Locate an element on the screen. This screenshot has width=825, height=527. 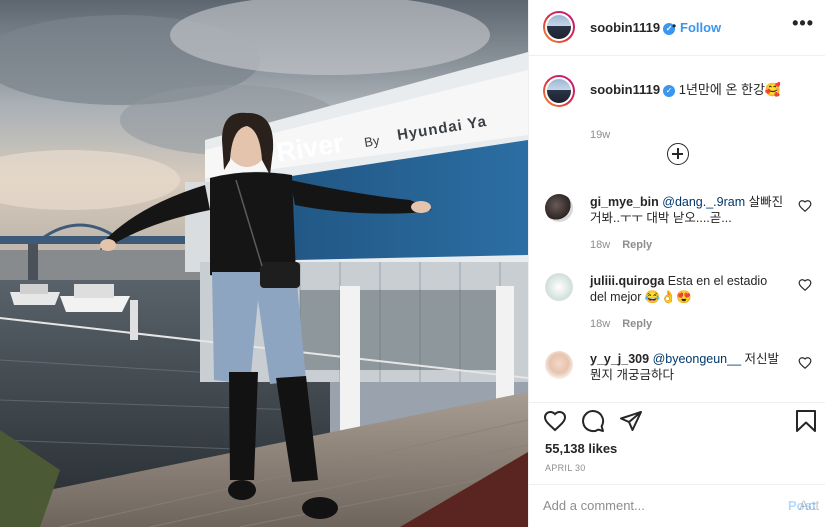
author-username: soobin1119 ✓ is located at coordinates (633, 27).